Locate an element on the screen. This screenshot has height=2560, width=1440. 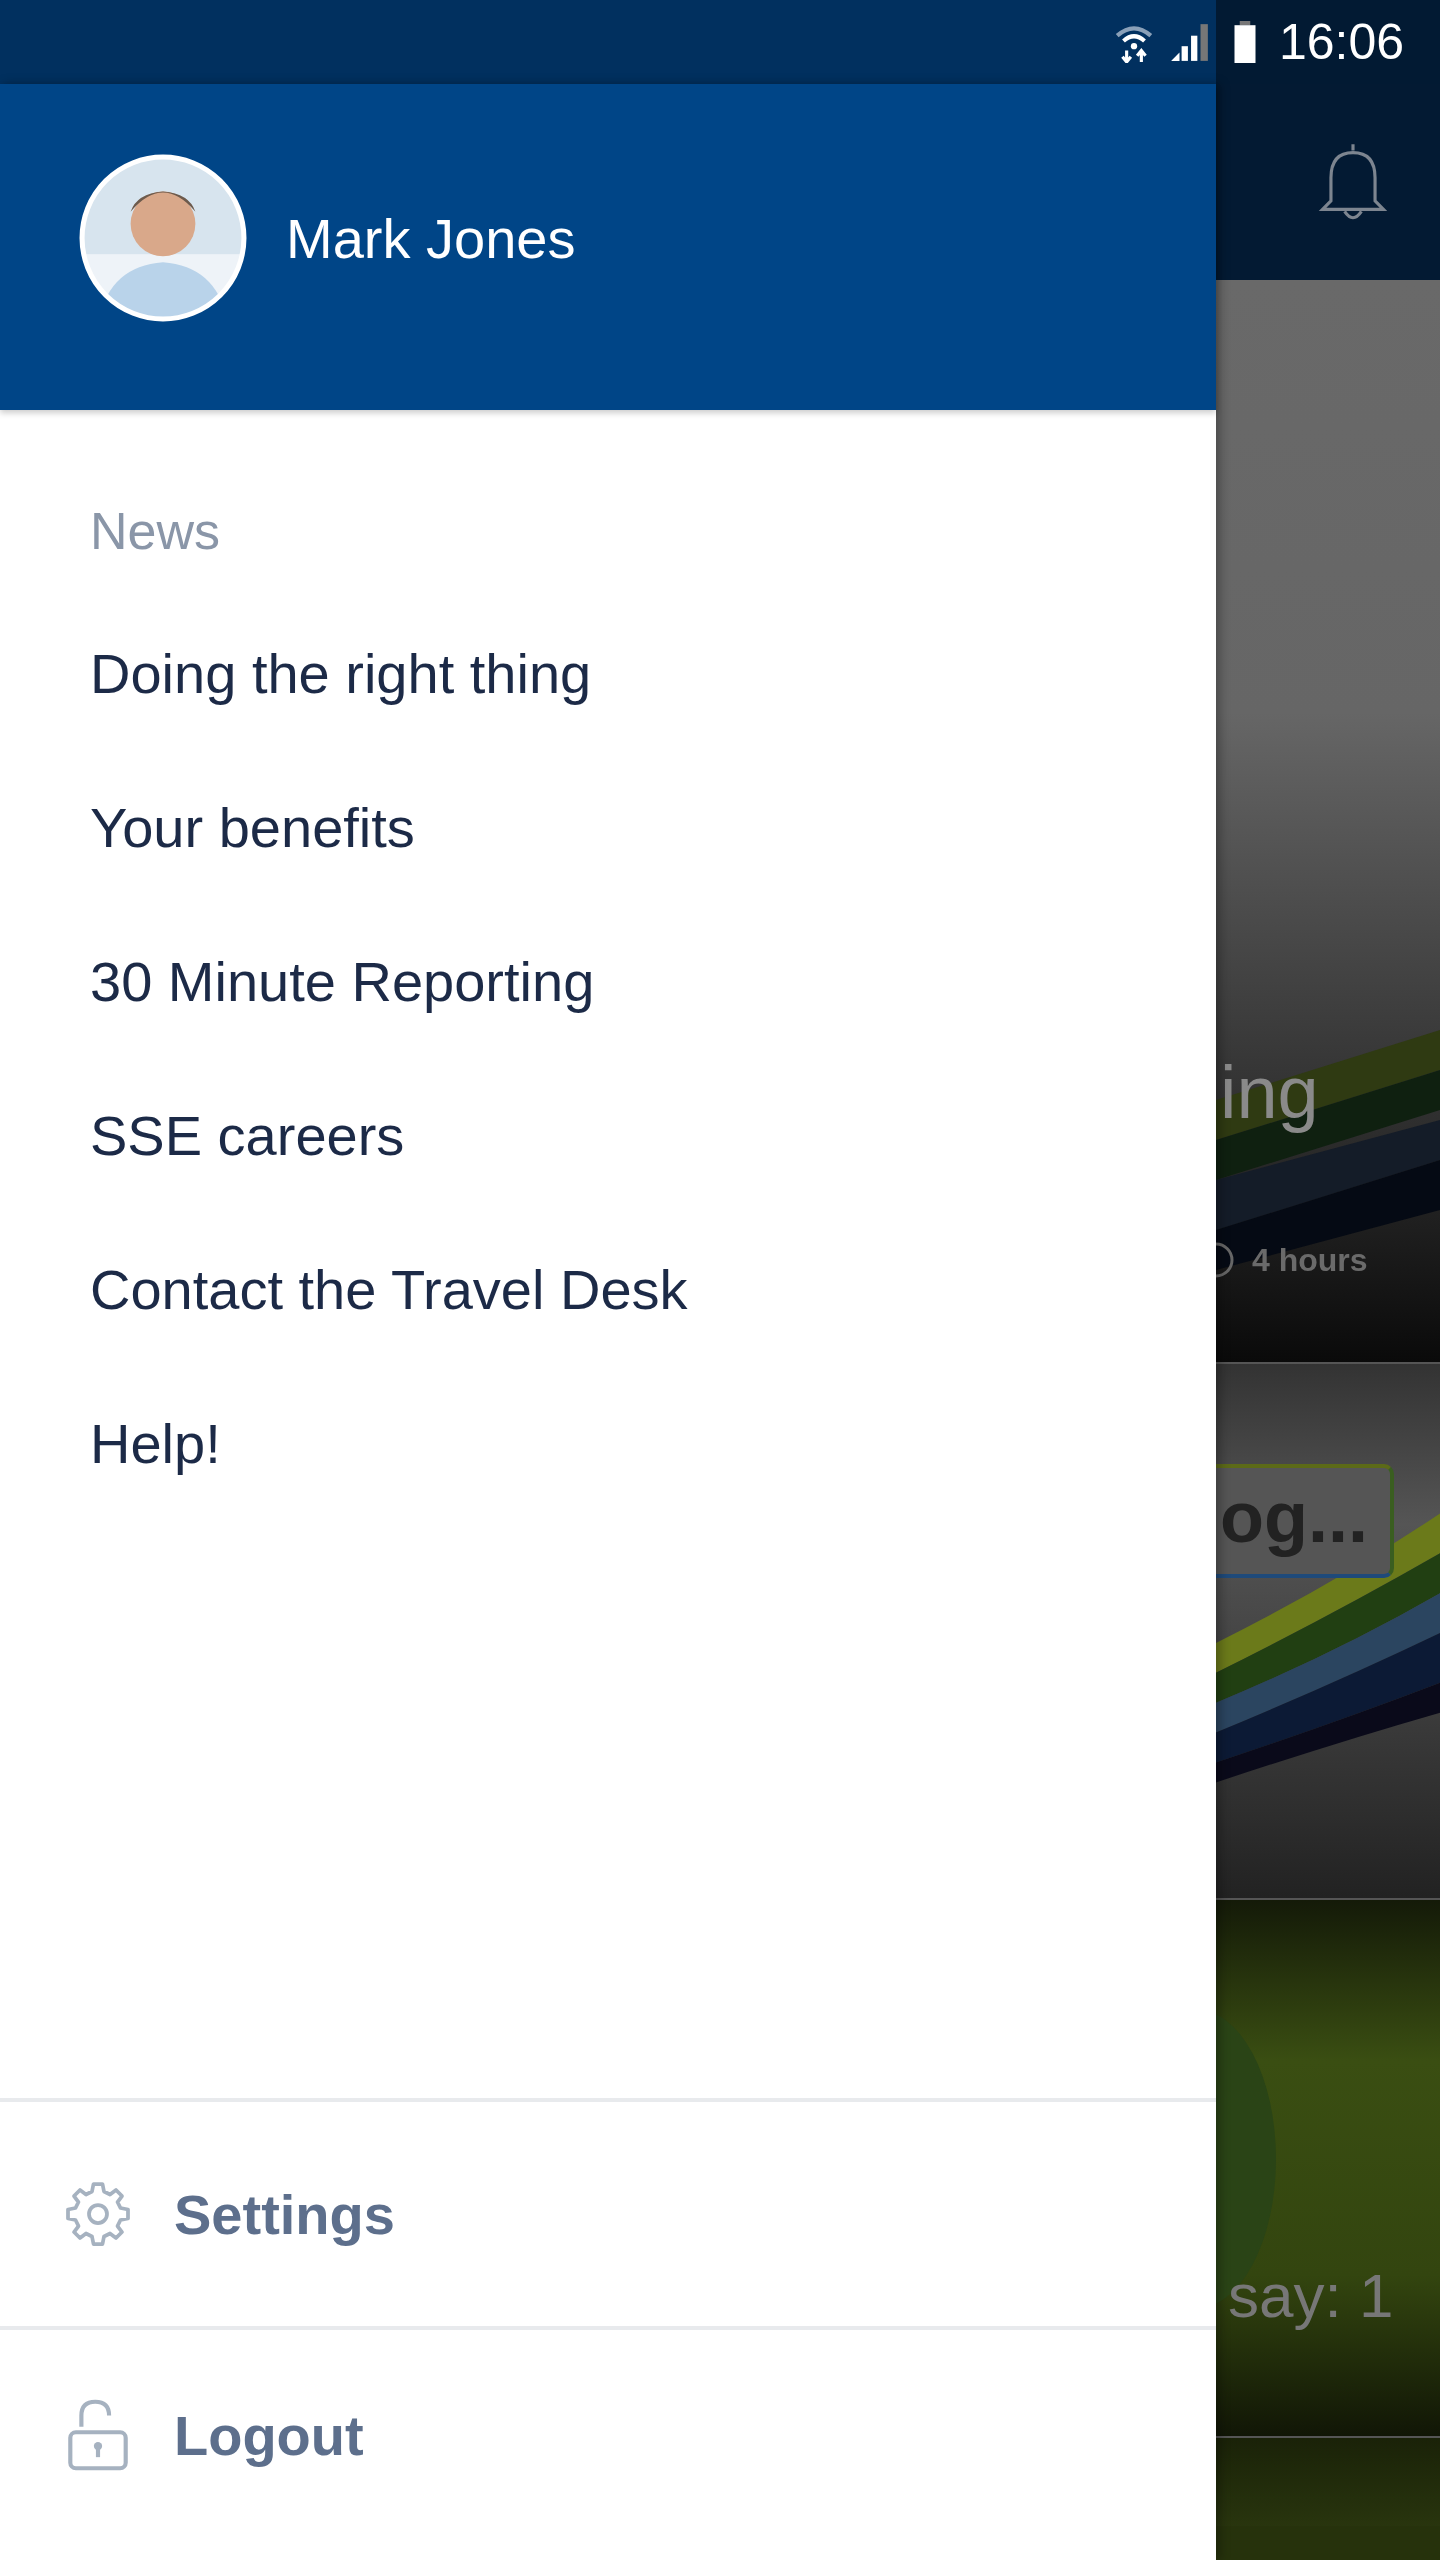
user-name: Mark Jones is located at coordinates (431, 238).